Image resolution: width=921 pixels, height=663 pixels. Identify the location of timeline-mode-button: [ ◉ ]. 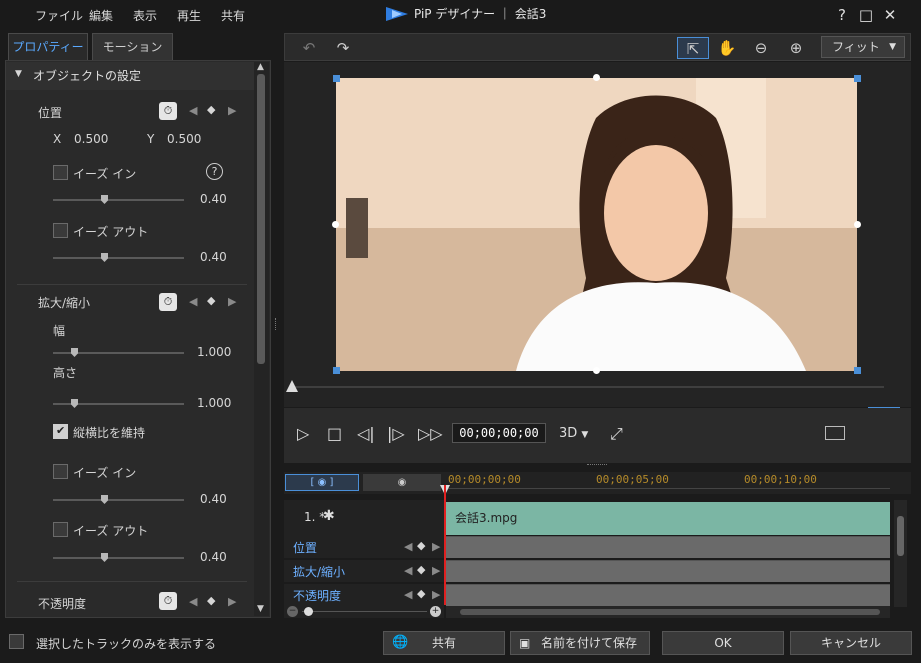
(322, 482).